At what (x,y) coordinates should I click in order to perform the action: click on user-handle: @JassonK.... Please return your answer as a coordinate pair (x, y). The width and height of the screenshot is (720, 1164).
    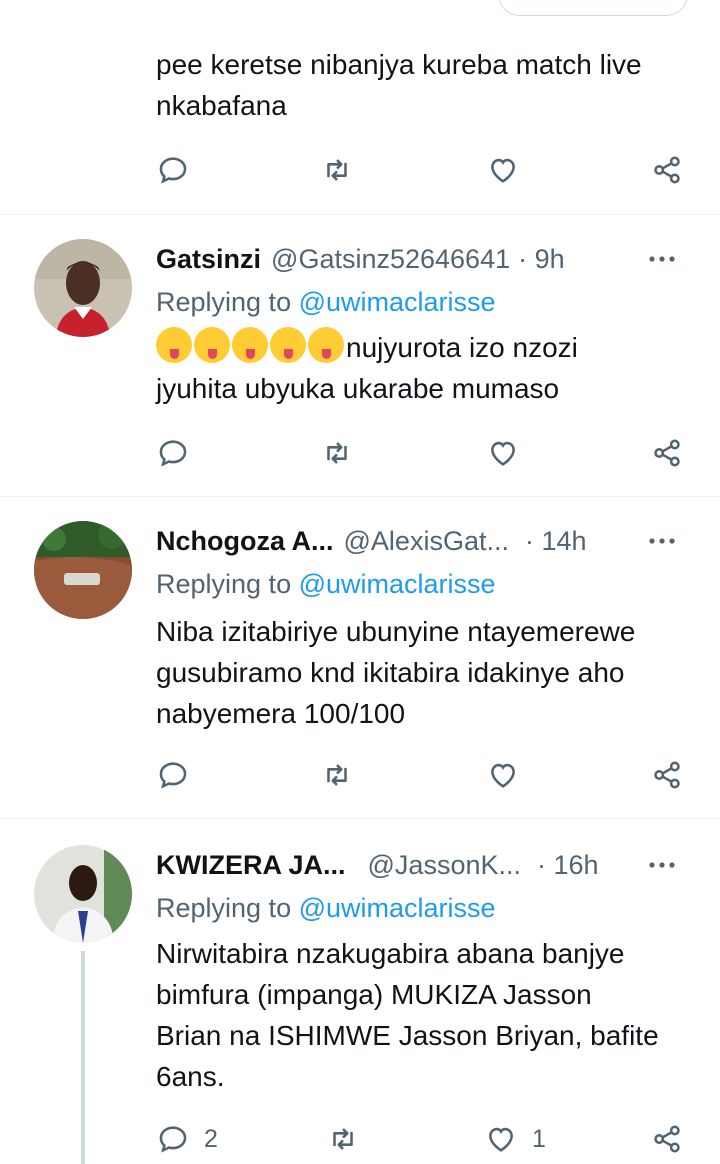
    Looking at the image, I should click on (444, 865).